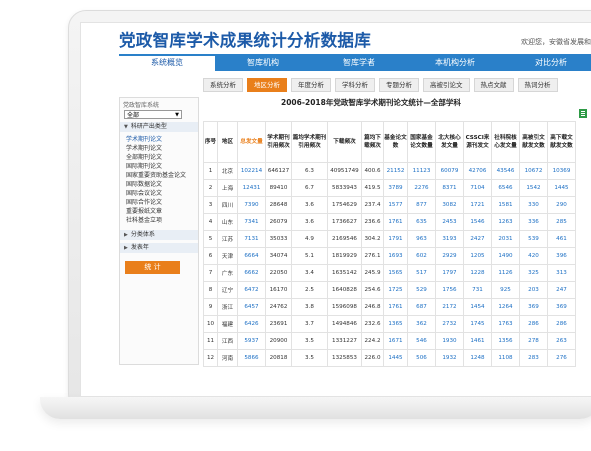 This screenshot has width=591, height=451. What do you see at coordinates (477, 307) in the screenshot?
I see `table-cell: 1454` at bounding box center [477, 307].